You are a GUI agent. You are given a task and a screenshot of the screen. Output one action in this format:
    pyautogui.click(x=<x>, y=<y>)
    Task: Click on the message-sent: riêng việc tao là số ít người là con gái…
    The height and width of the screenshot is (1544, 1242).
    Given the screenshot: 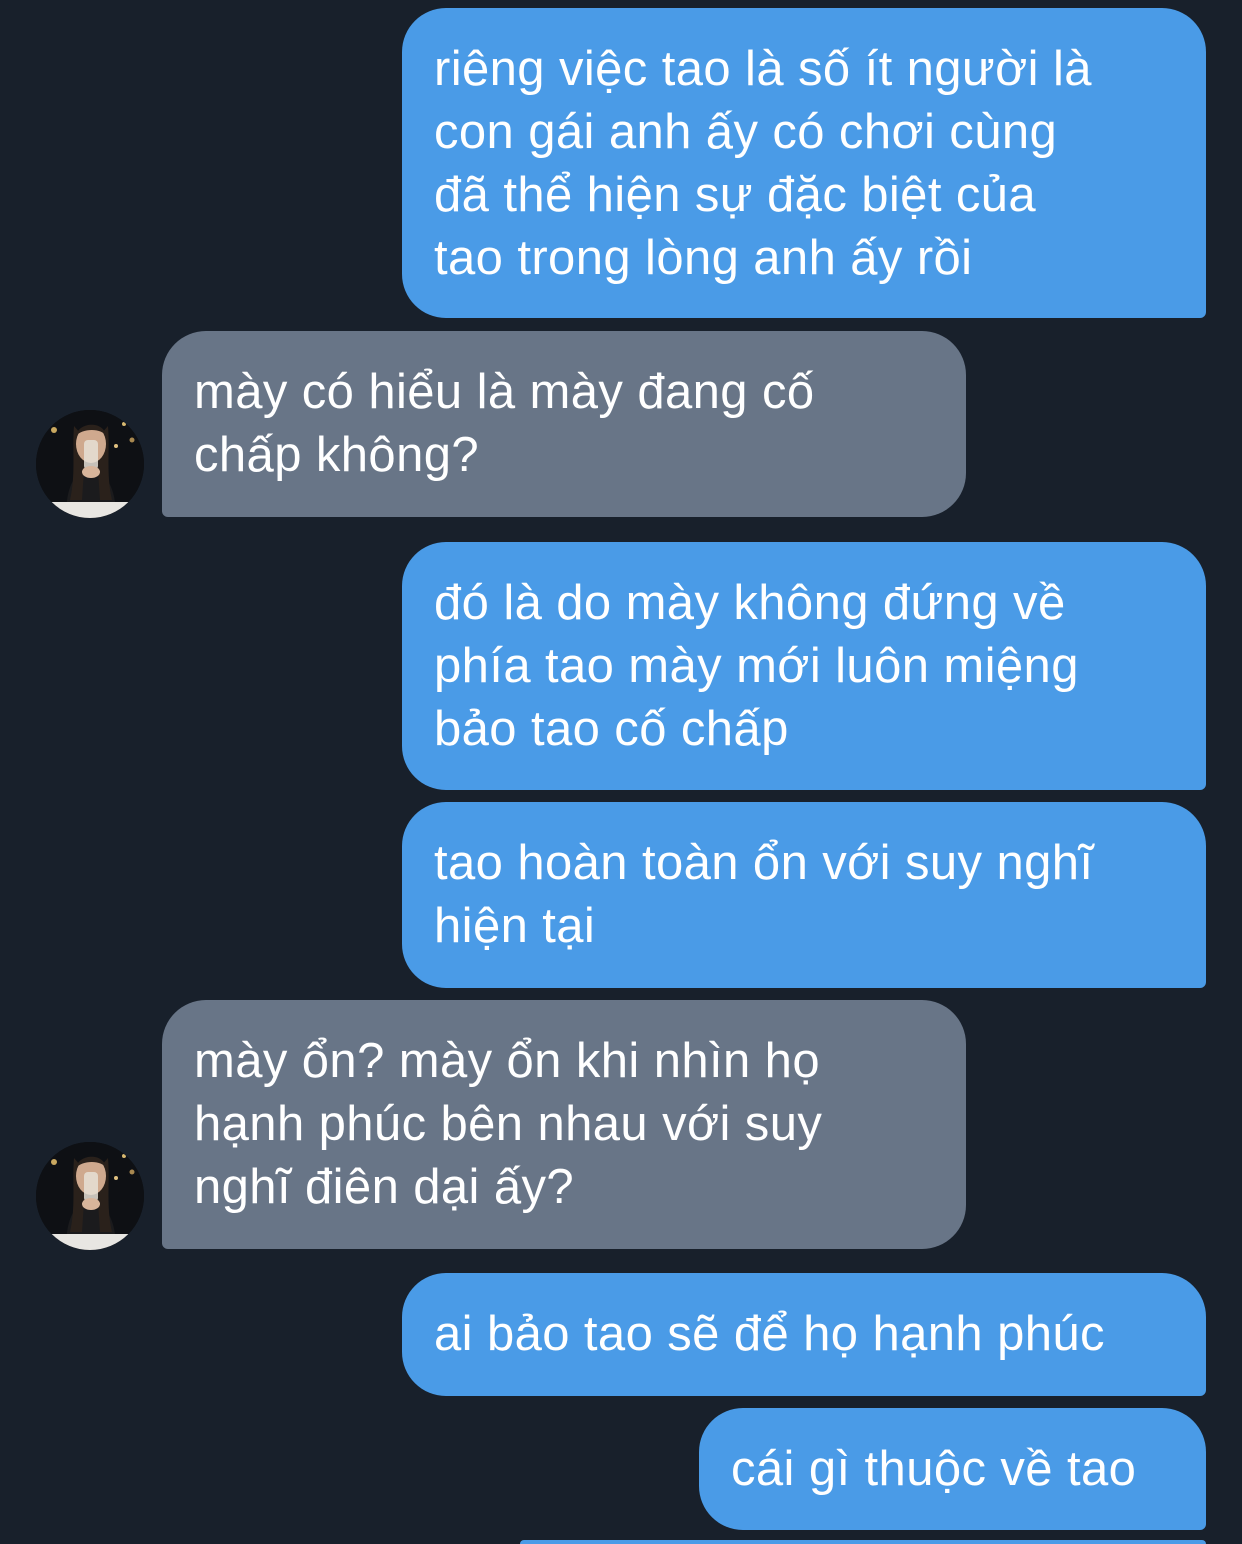 What is the action you would take?
    pyautogui.click(x=804, y=163)
    